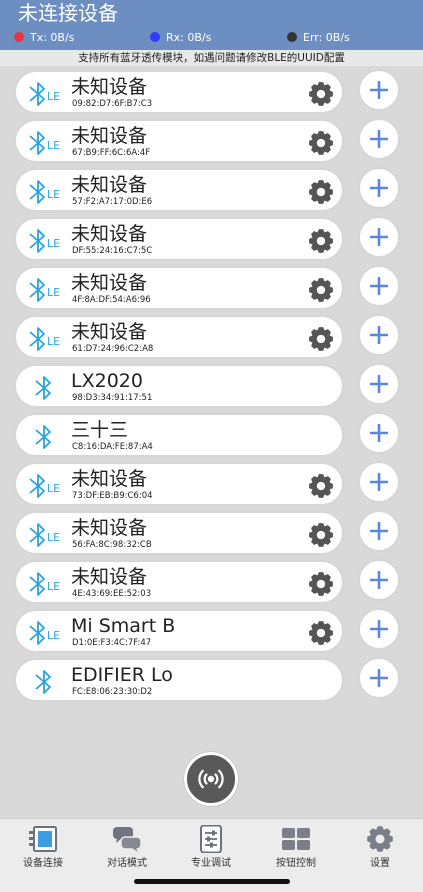  I want to click on tx-dot-icon, so click(19, 37).